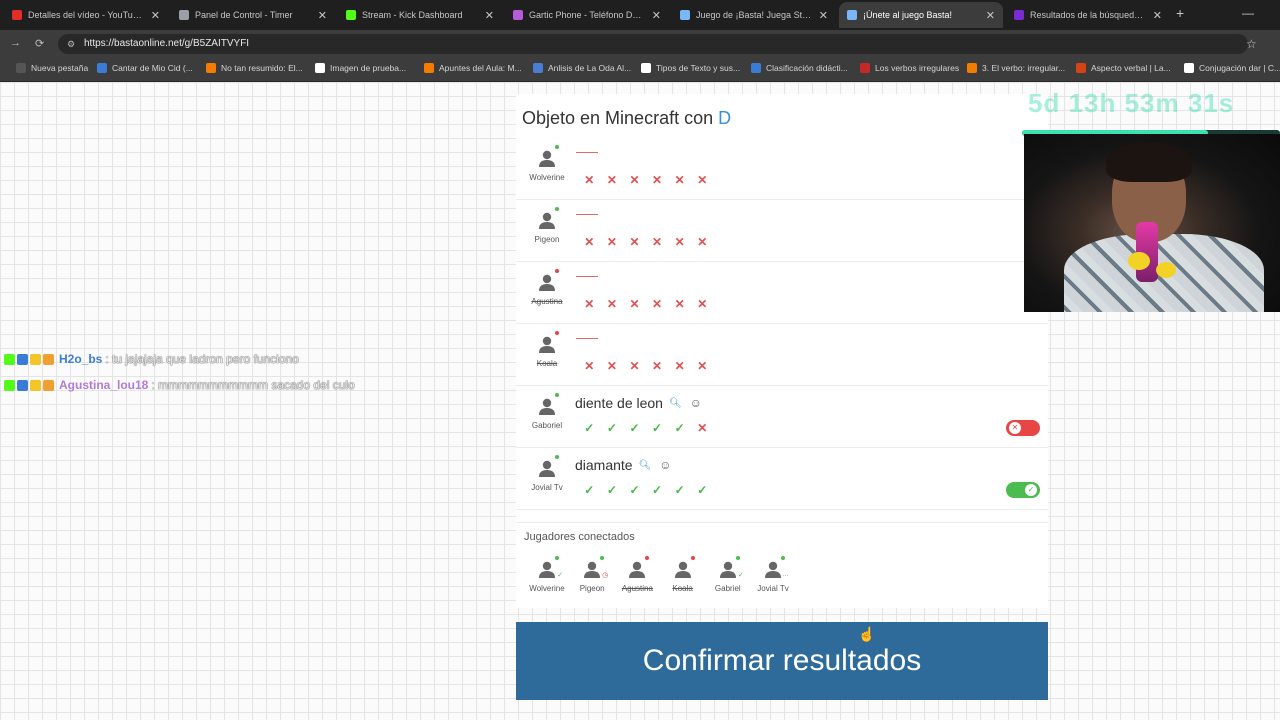 This screenshot has width=1280, height=720. I want to click on player-info: Jovial Tv, so click(547, 473).